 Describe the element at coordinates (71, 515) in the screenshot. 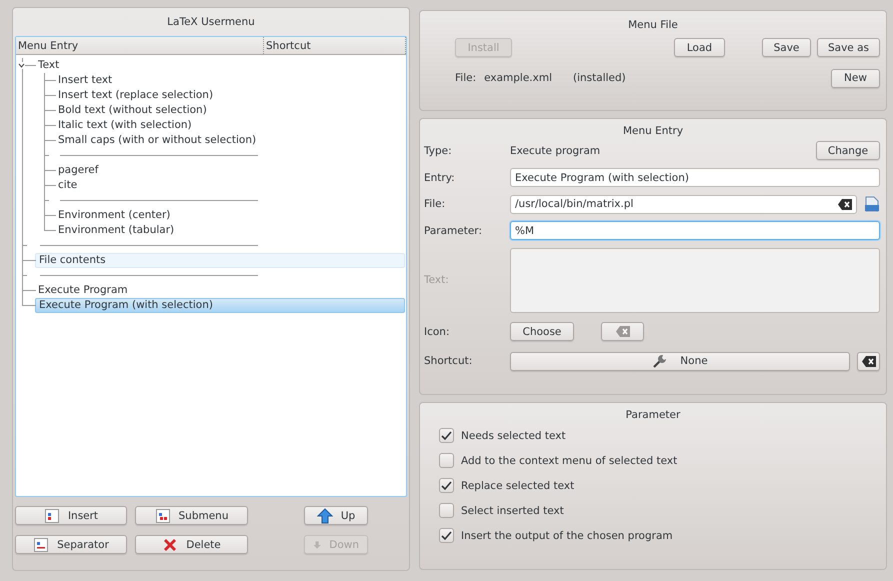

I see `tree-action-button: Insert` at that location.